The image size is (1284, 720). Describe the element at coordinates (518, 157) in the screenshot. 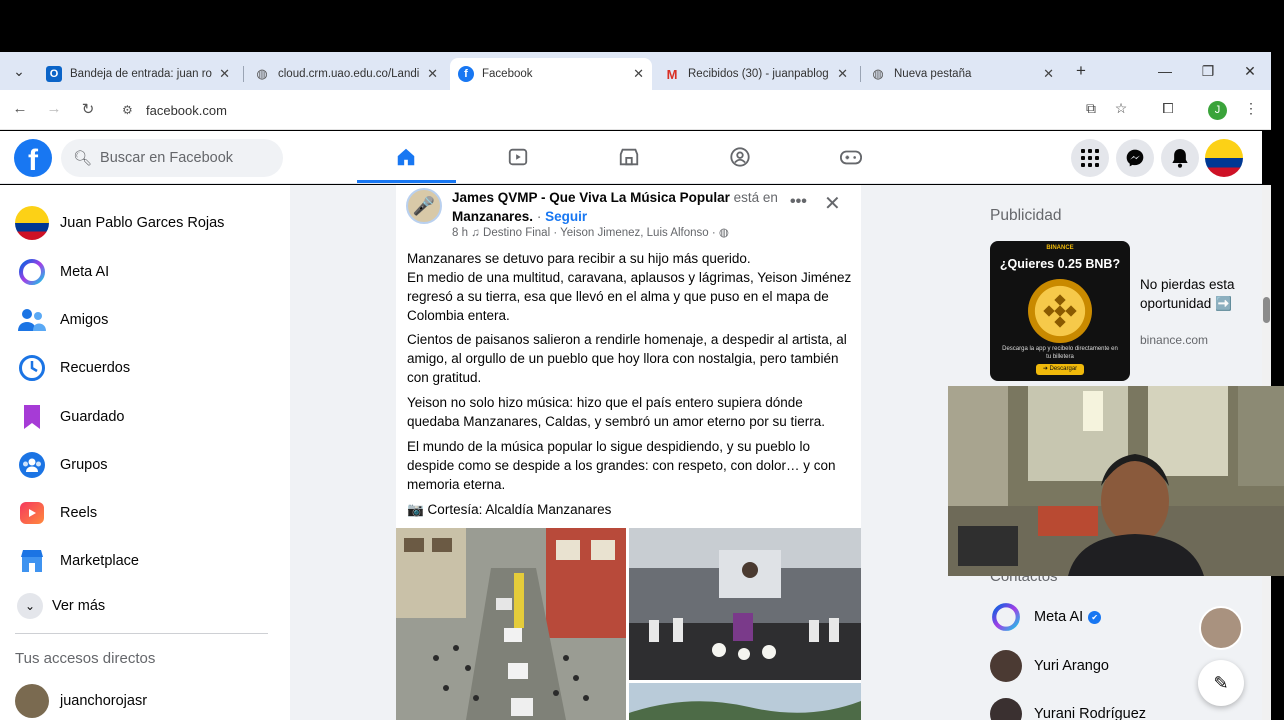

I see `video-nav-icon` at that location.